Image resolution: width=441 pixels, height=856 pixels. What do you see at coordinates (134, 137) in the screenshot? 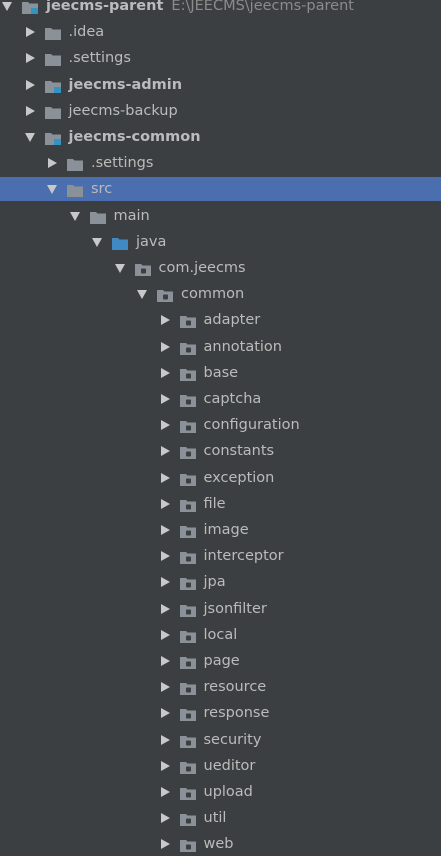
I see `tree-item-label: jeecms-common` at bounding box center [134, 137].